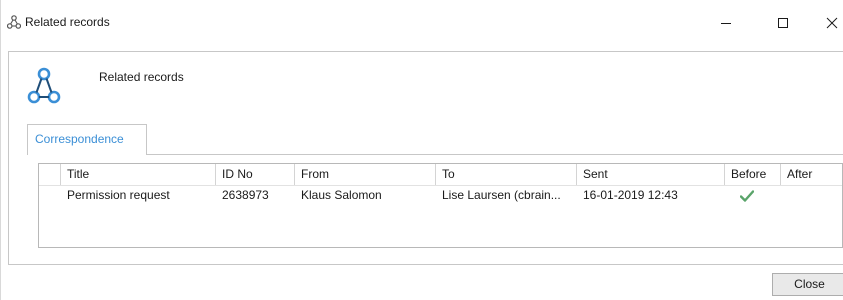 This screenshot has height=300, width=843. Describe the element at coordinates (50, 174) in the screenshot. I see `row-selector-header` at that location.